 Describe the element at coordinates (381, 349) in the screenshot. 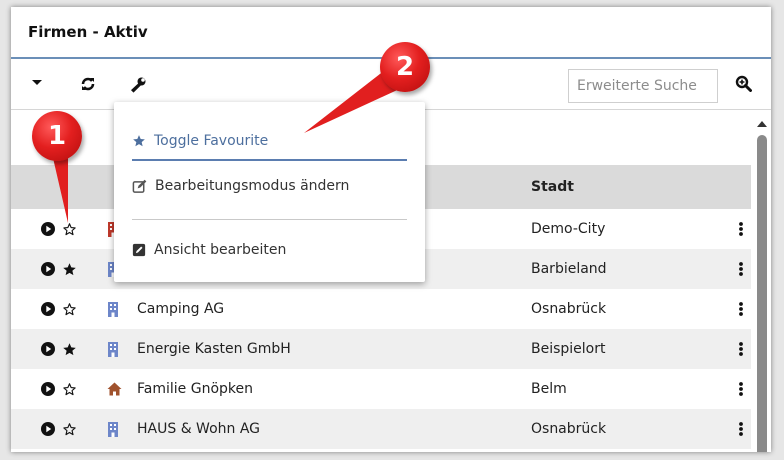

I see `table-row: Energie Kasten GmbH Beispielort` at that location.